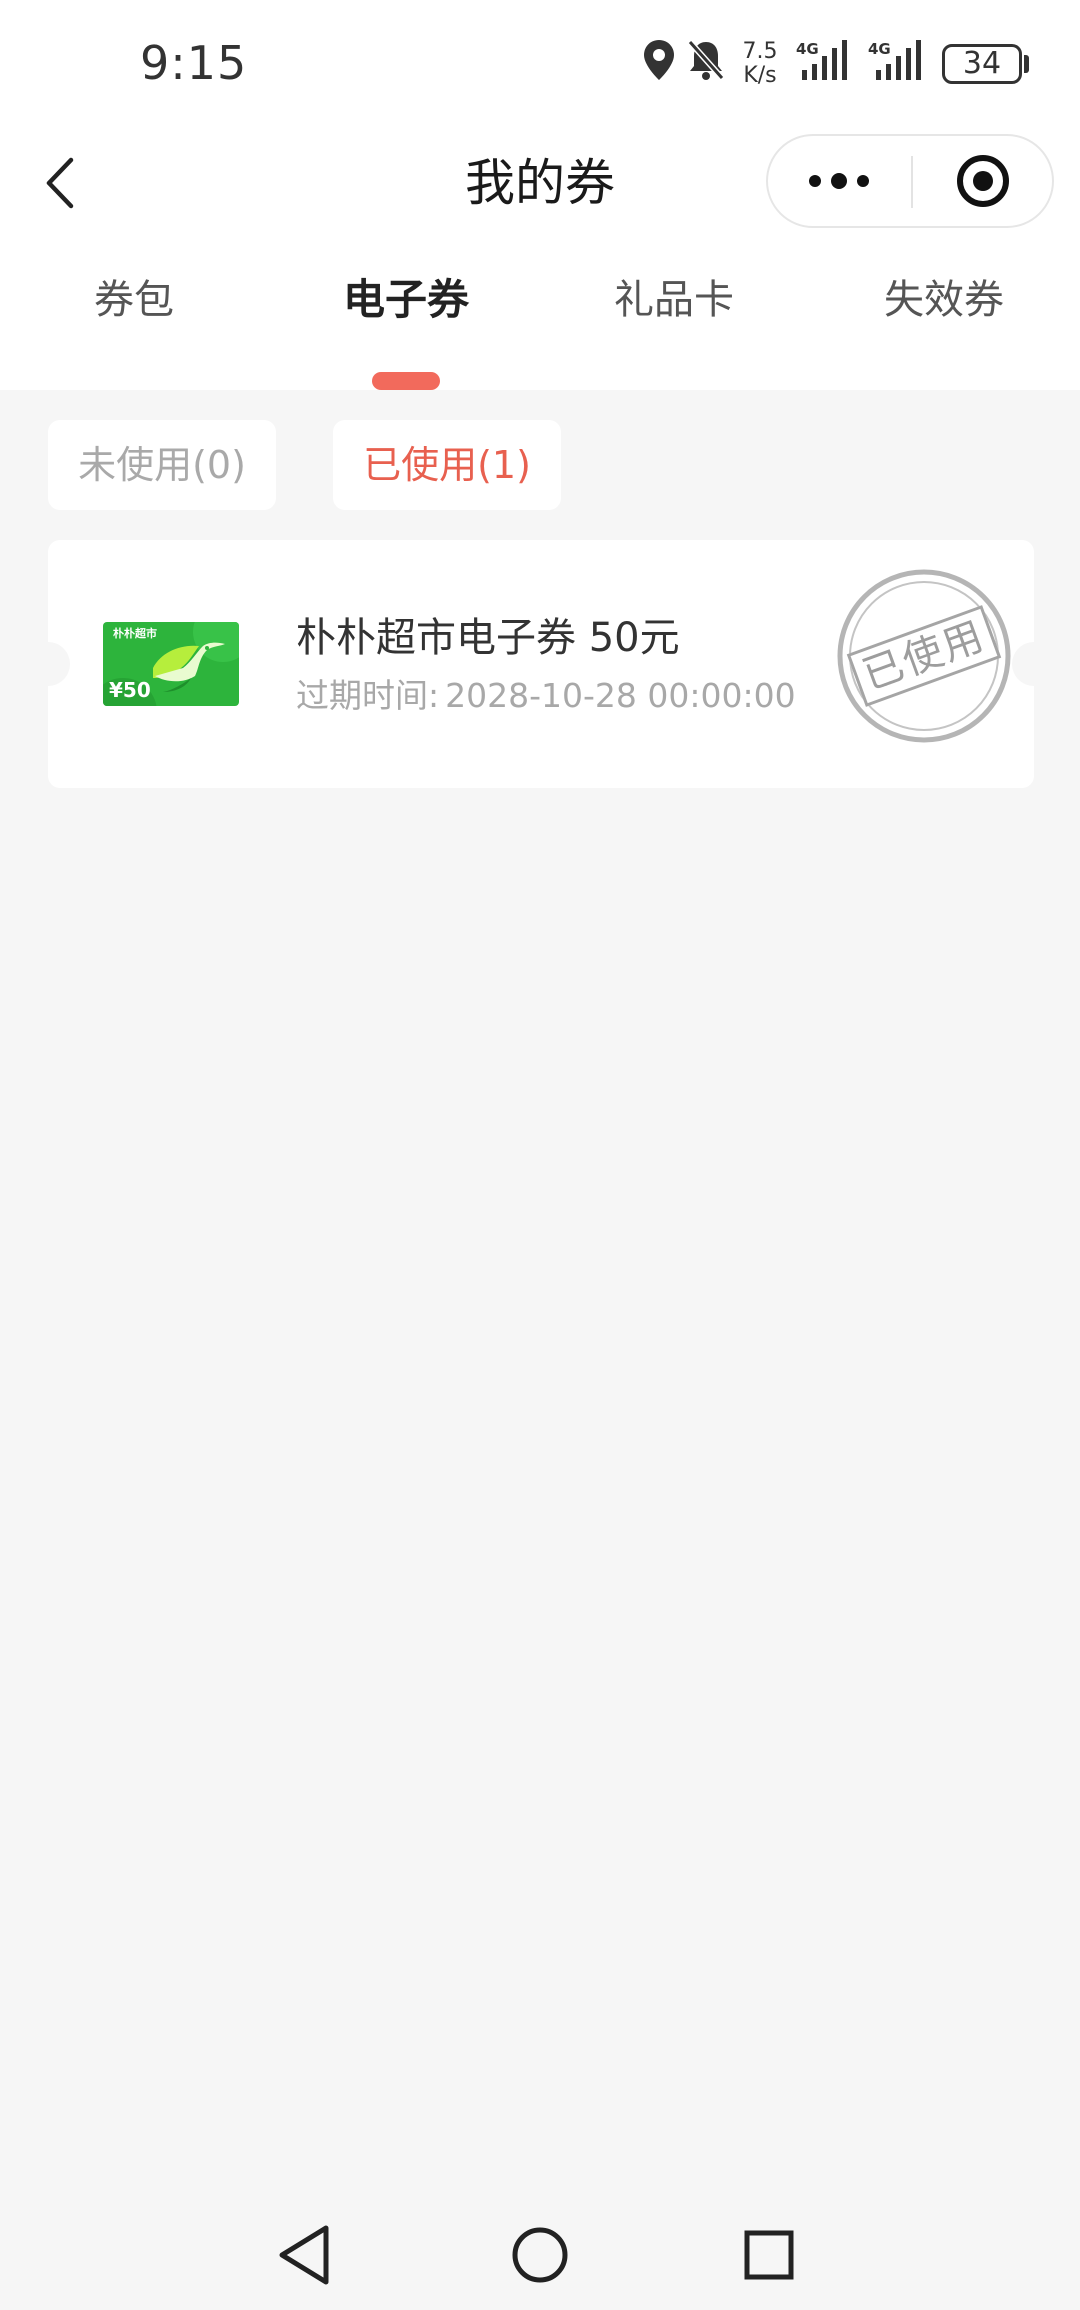 This screenshot has height=2310, width=1080. I want to click on coupon-image-amount: ¥50, so click(130, 690).